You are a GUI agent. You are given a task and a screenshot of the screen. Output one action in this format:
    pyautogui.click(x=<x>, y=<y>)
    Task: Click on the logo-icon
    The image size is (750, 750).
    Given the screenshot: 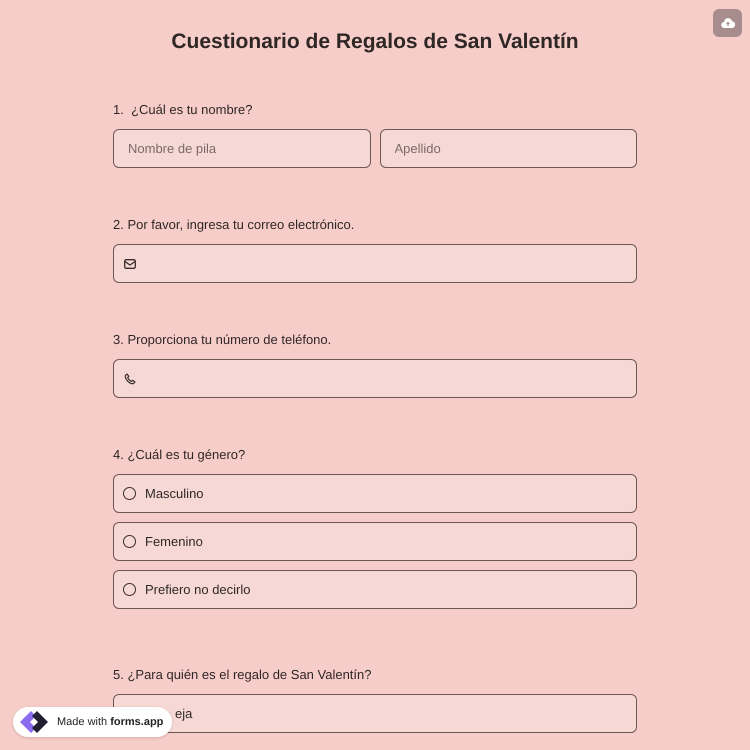 What is the action you would take?
    pyautogui.click(x=34, y=722)
    